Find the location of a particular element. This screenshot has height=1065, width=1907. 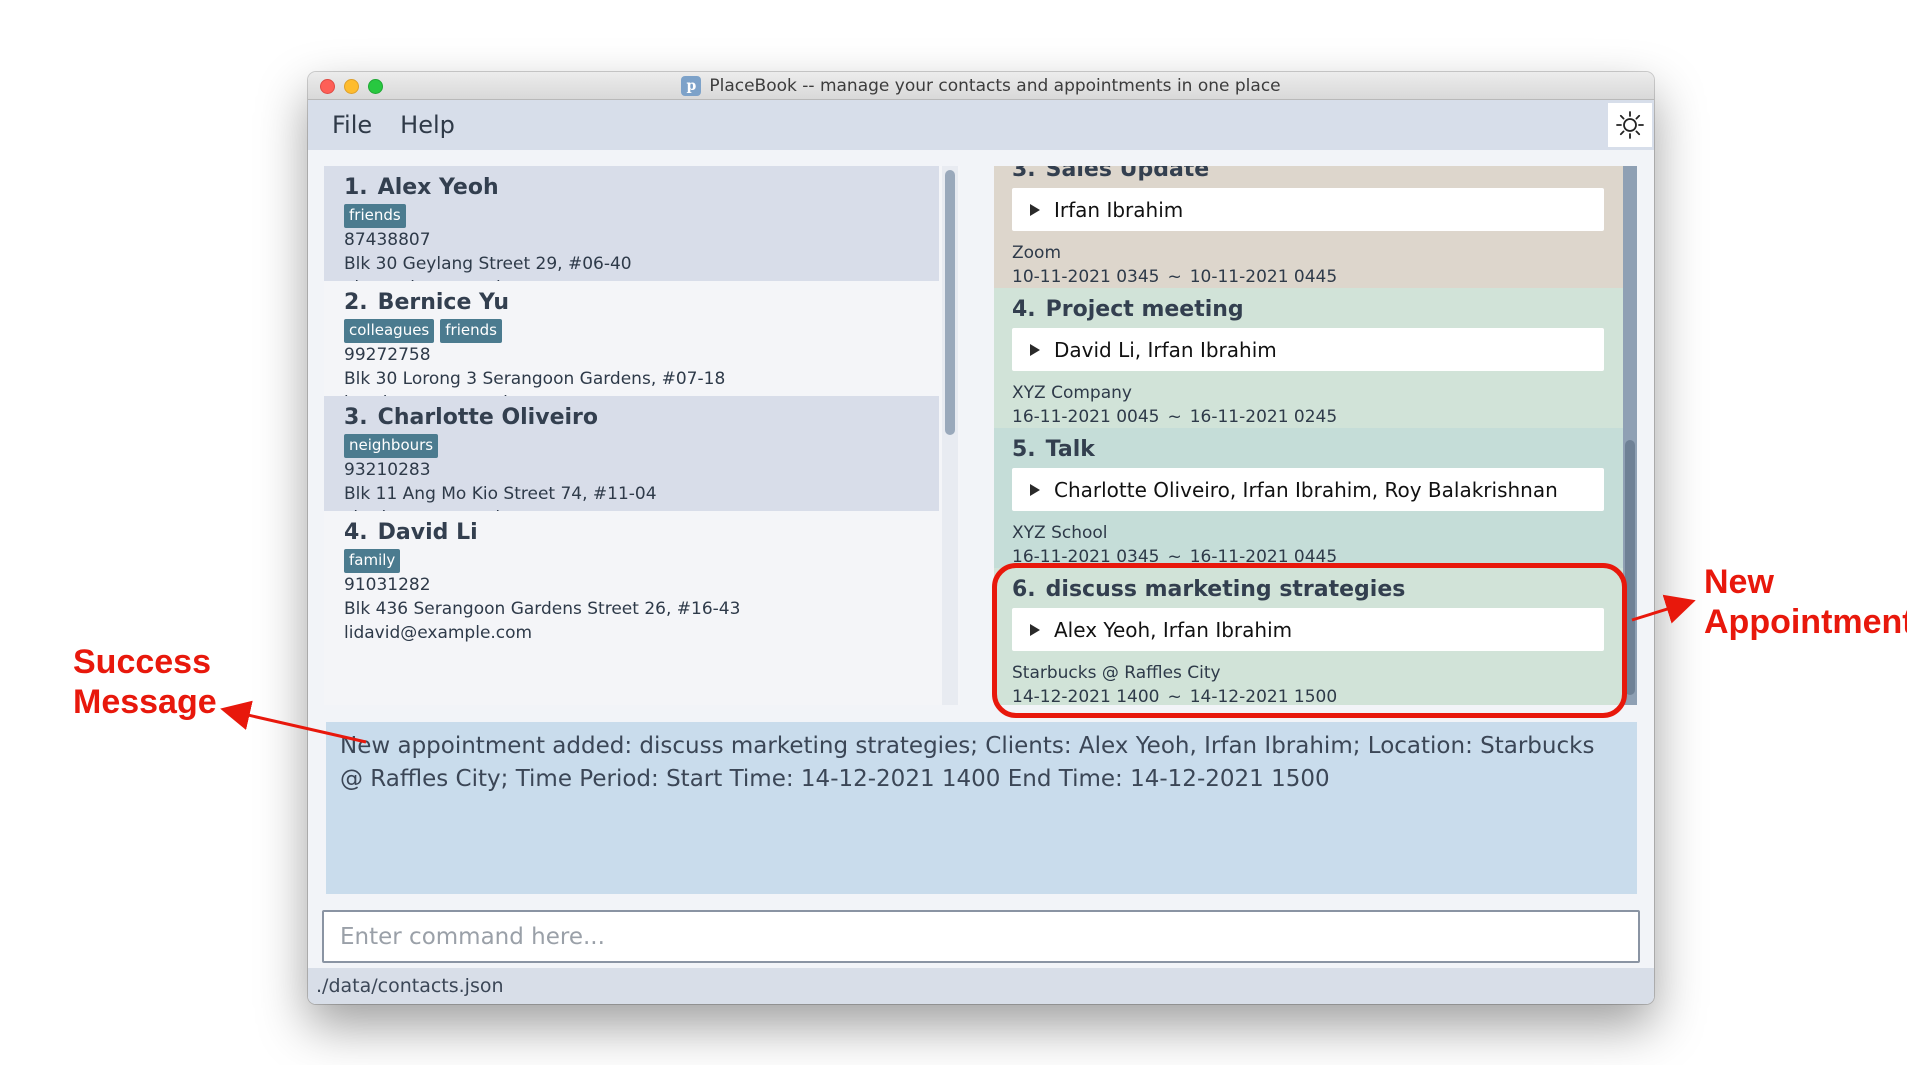

tag-list: colleagues friends is located at coordinates (631, 331).